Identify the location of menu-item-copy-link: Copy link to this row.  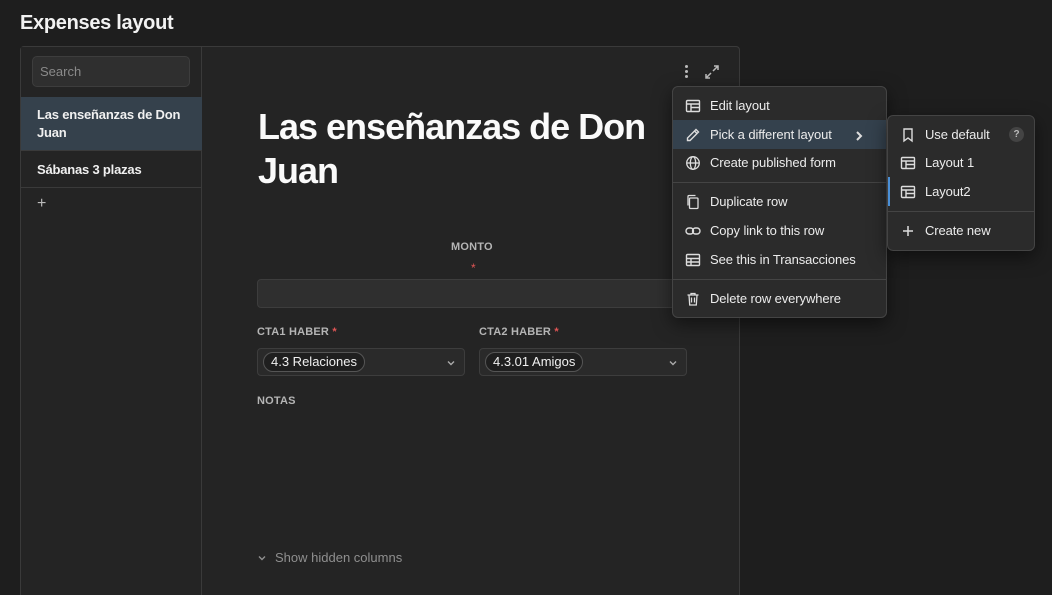
(779, 230).